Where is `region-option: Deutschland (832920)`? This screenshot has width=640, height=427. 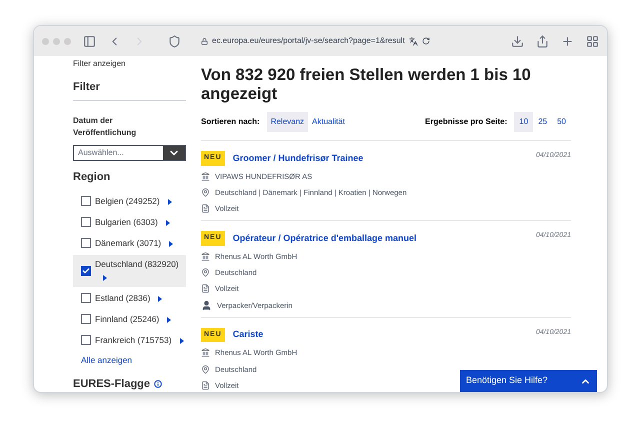 region-option: Deutschland (832920) is located at coordinates (129, 270).